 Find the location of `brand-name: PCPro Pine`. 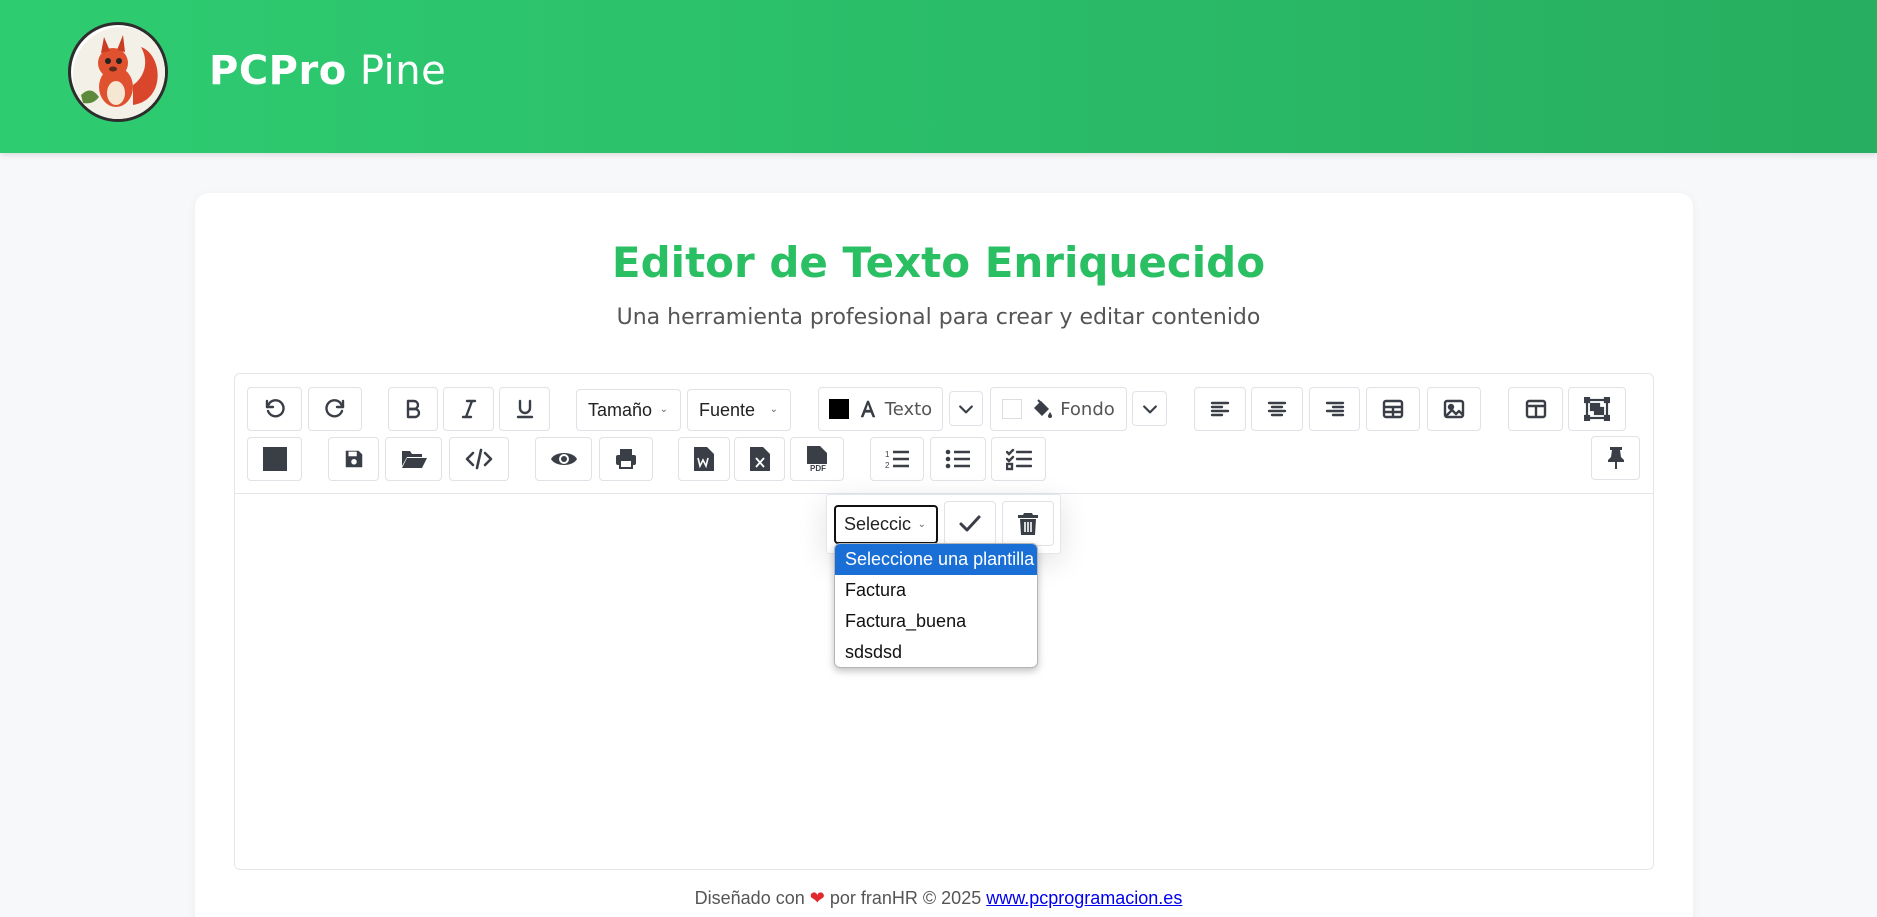

brand-name: PCPro Pine is located at coordinates (327, 71).